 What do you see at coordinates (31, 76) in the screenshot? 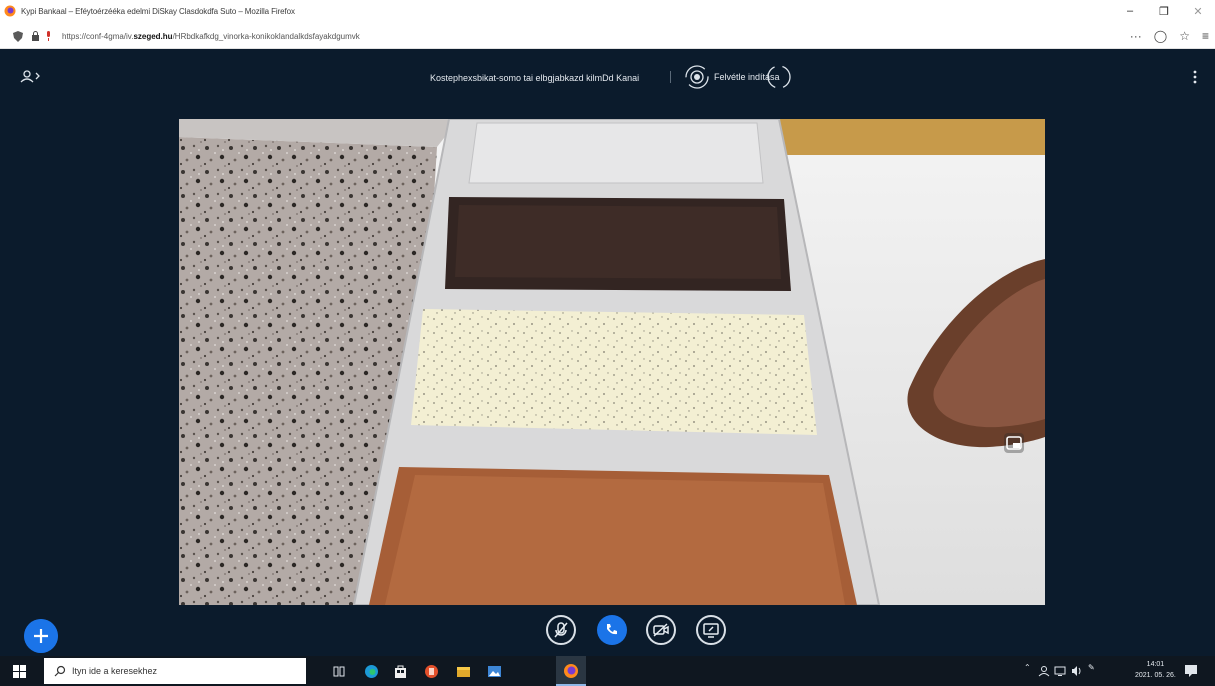
I see `participants-icon` at bounding box center [31, 76].